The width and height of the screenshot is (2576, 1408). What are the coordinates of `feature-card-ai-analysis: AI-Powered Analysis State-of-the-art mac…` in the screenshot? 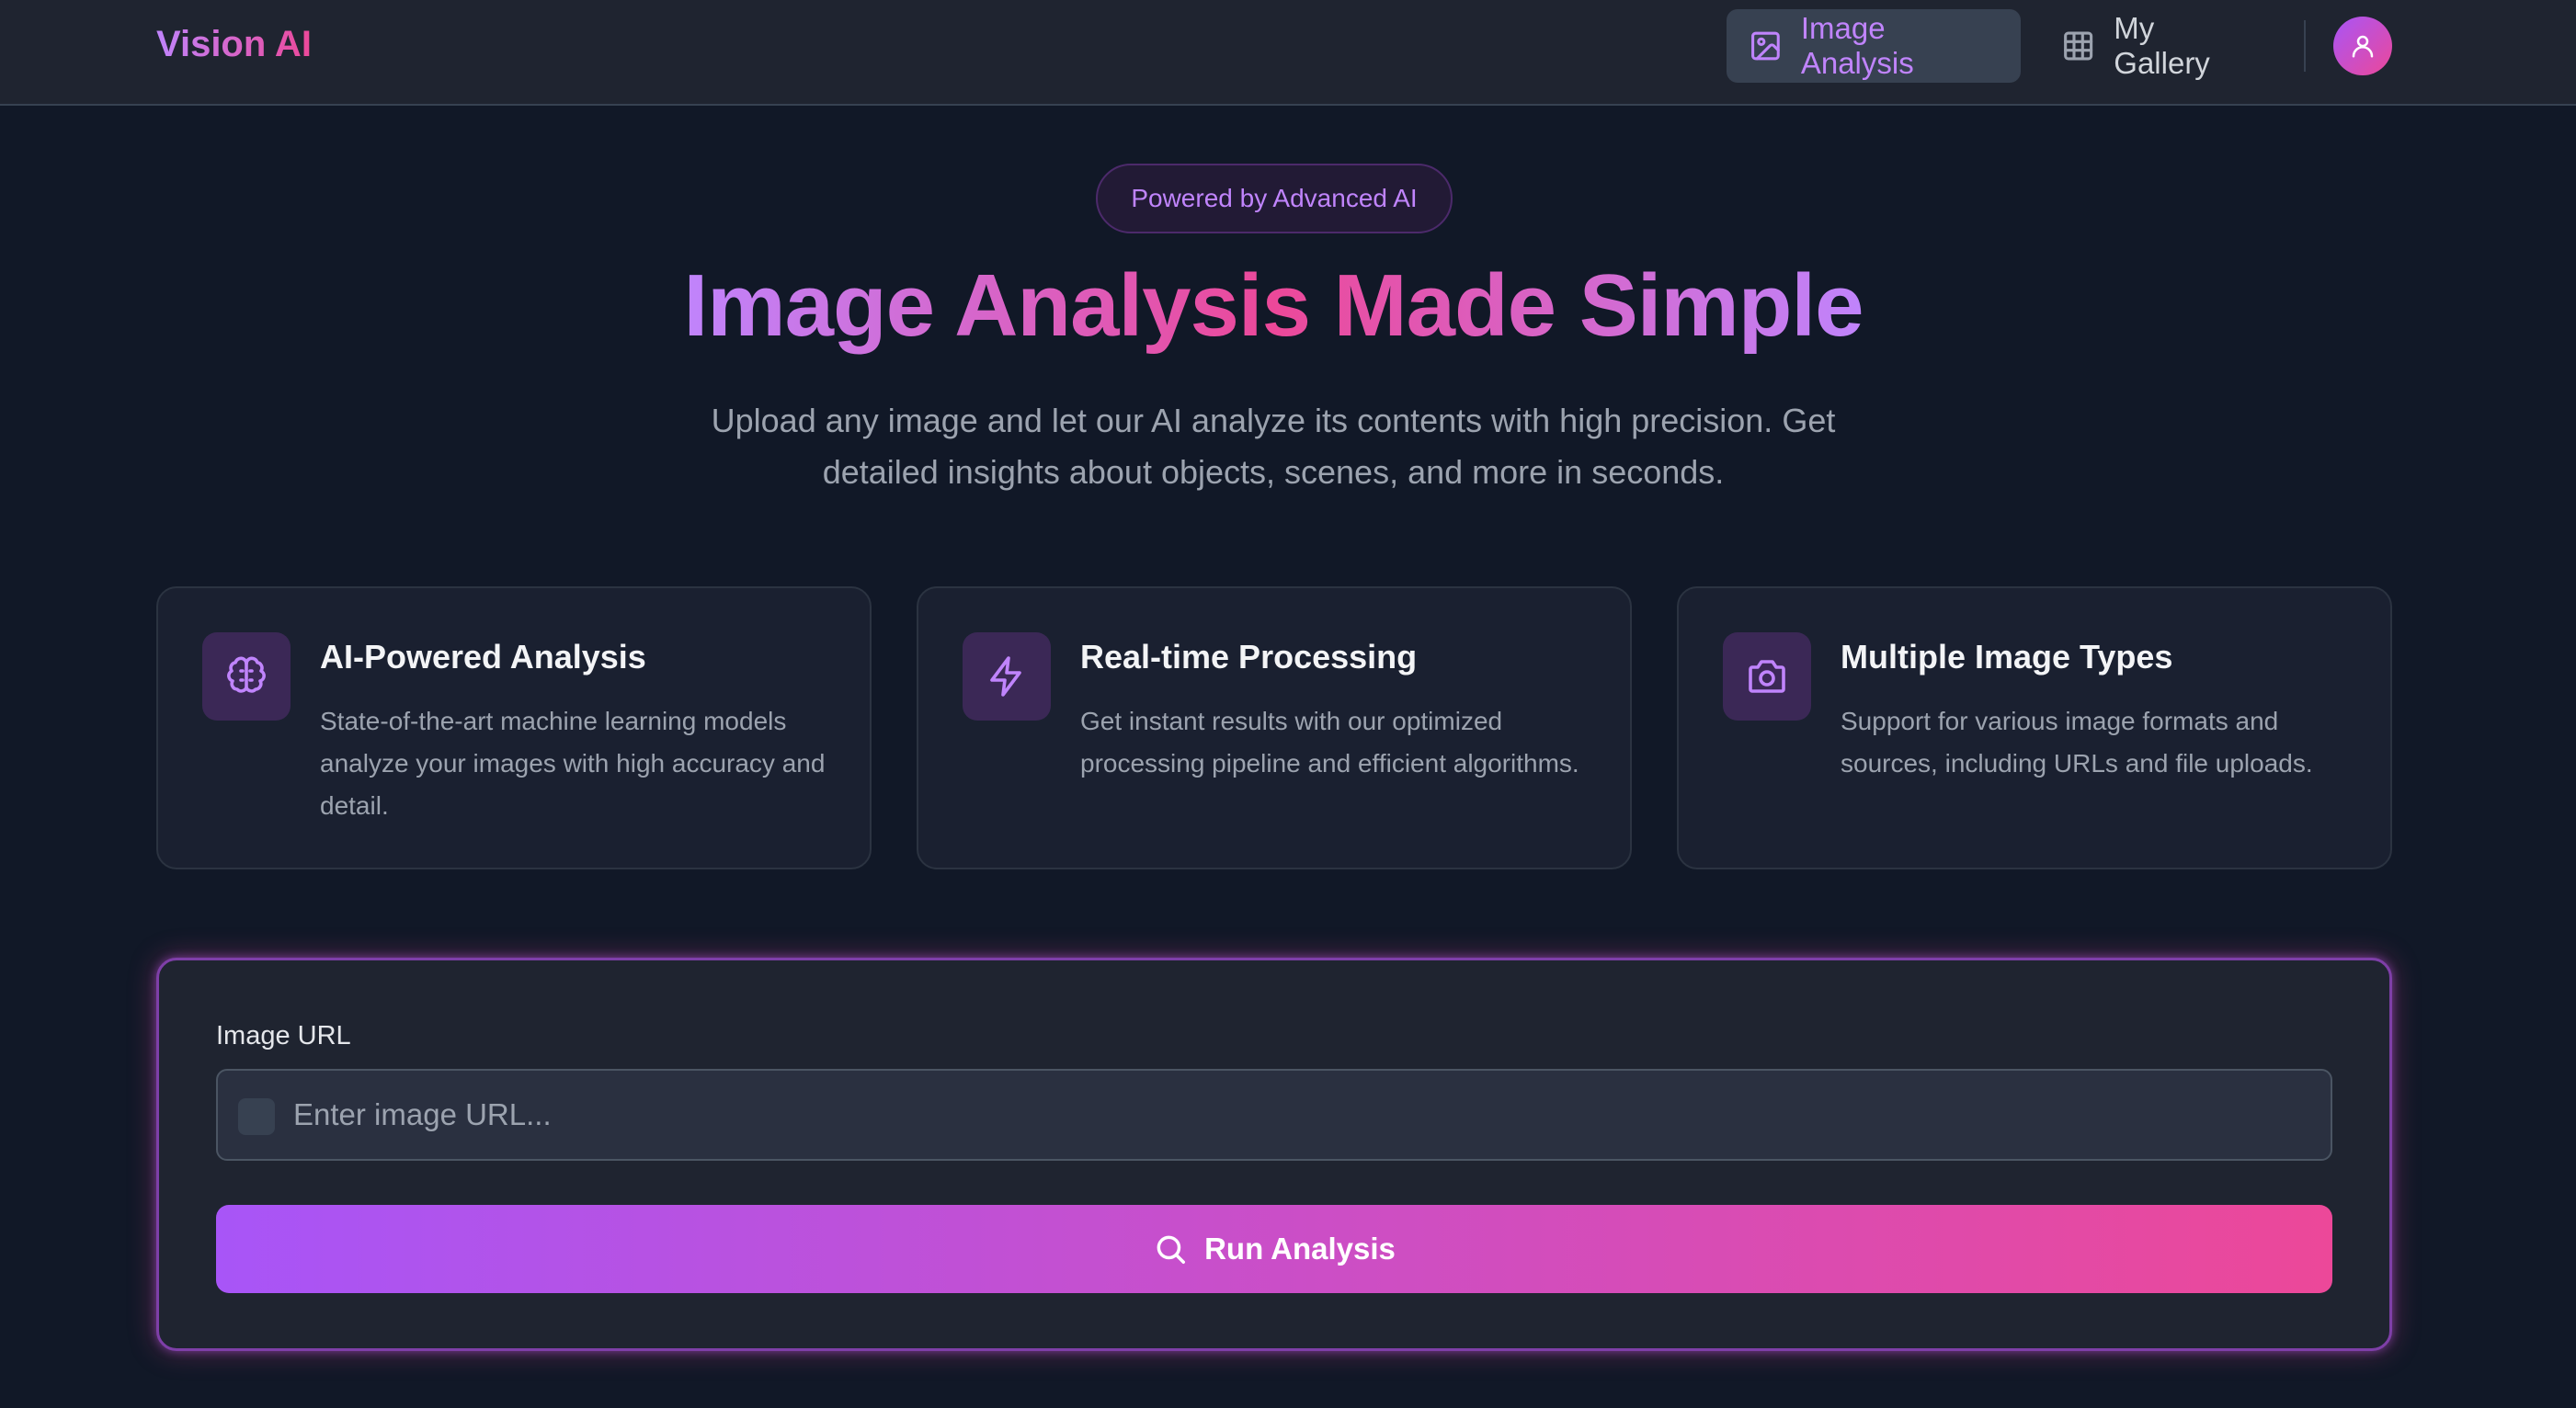 It's located at (514, 728).